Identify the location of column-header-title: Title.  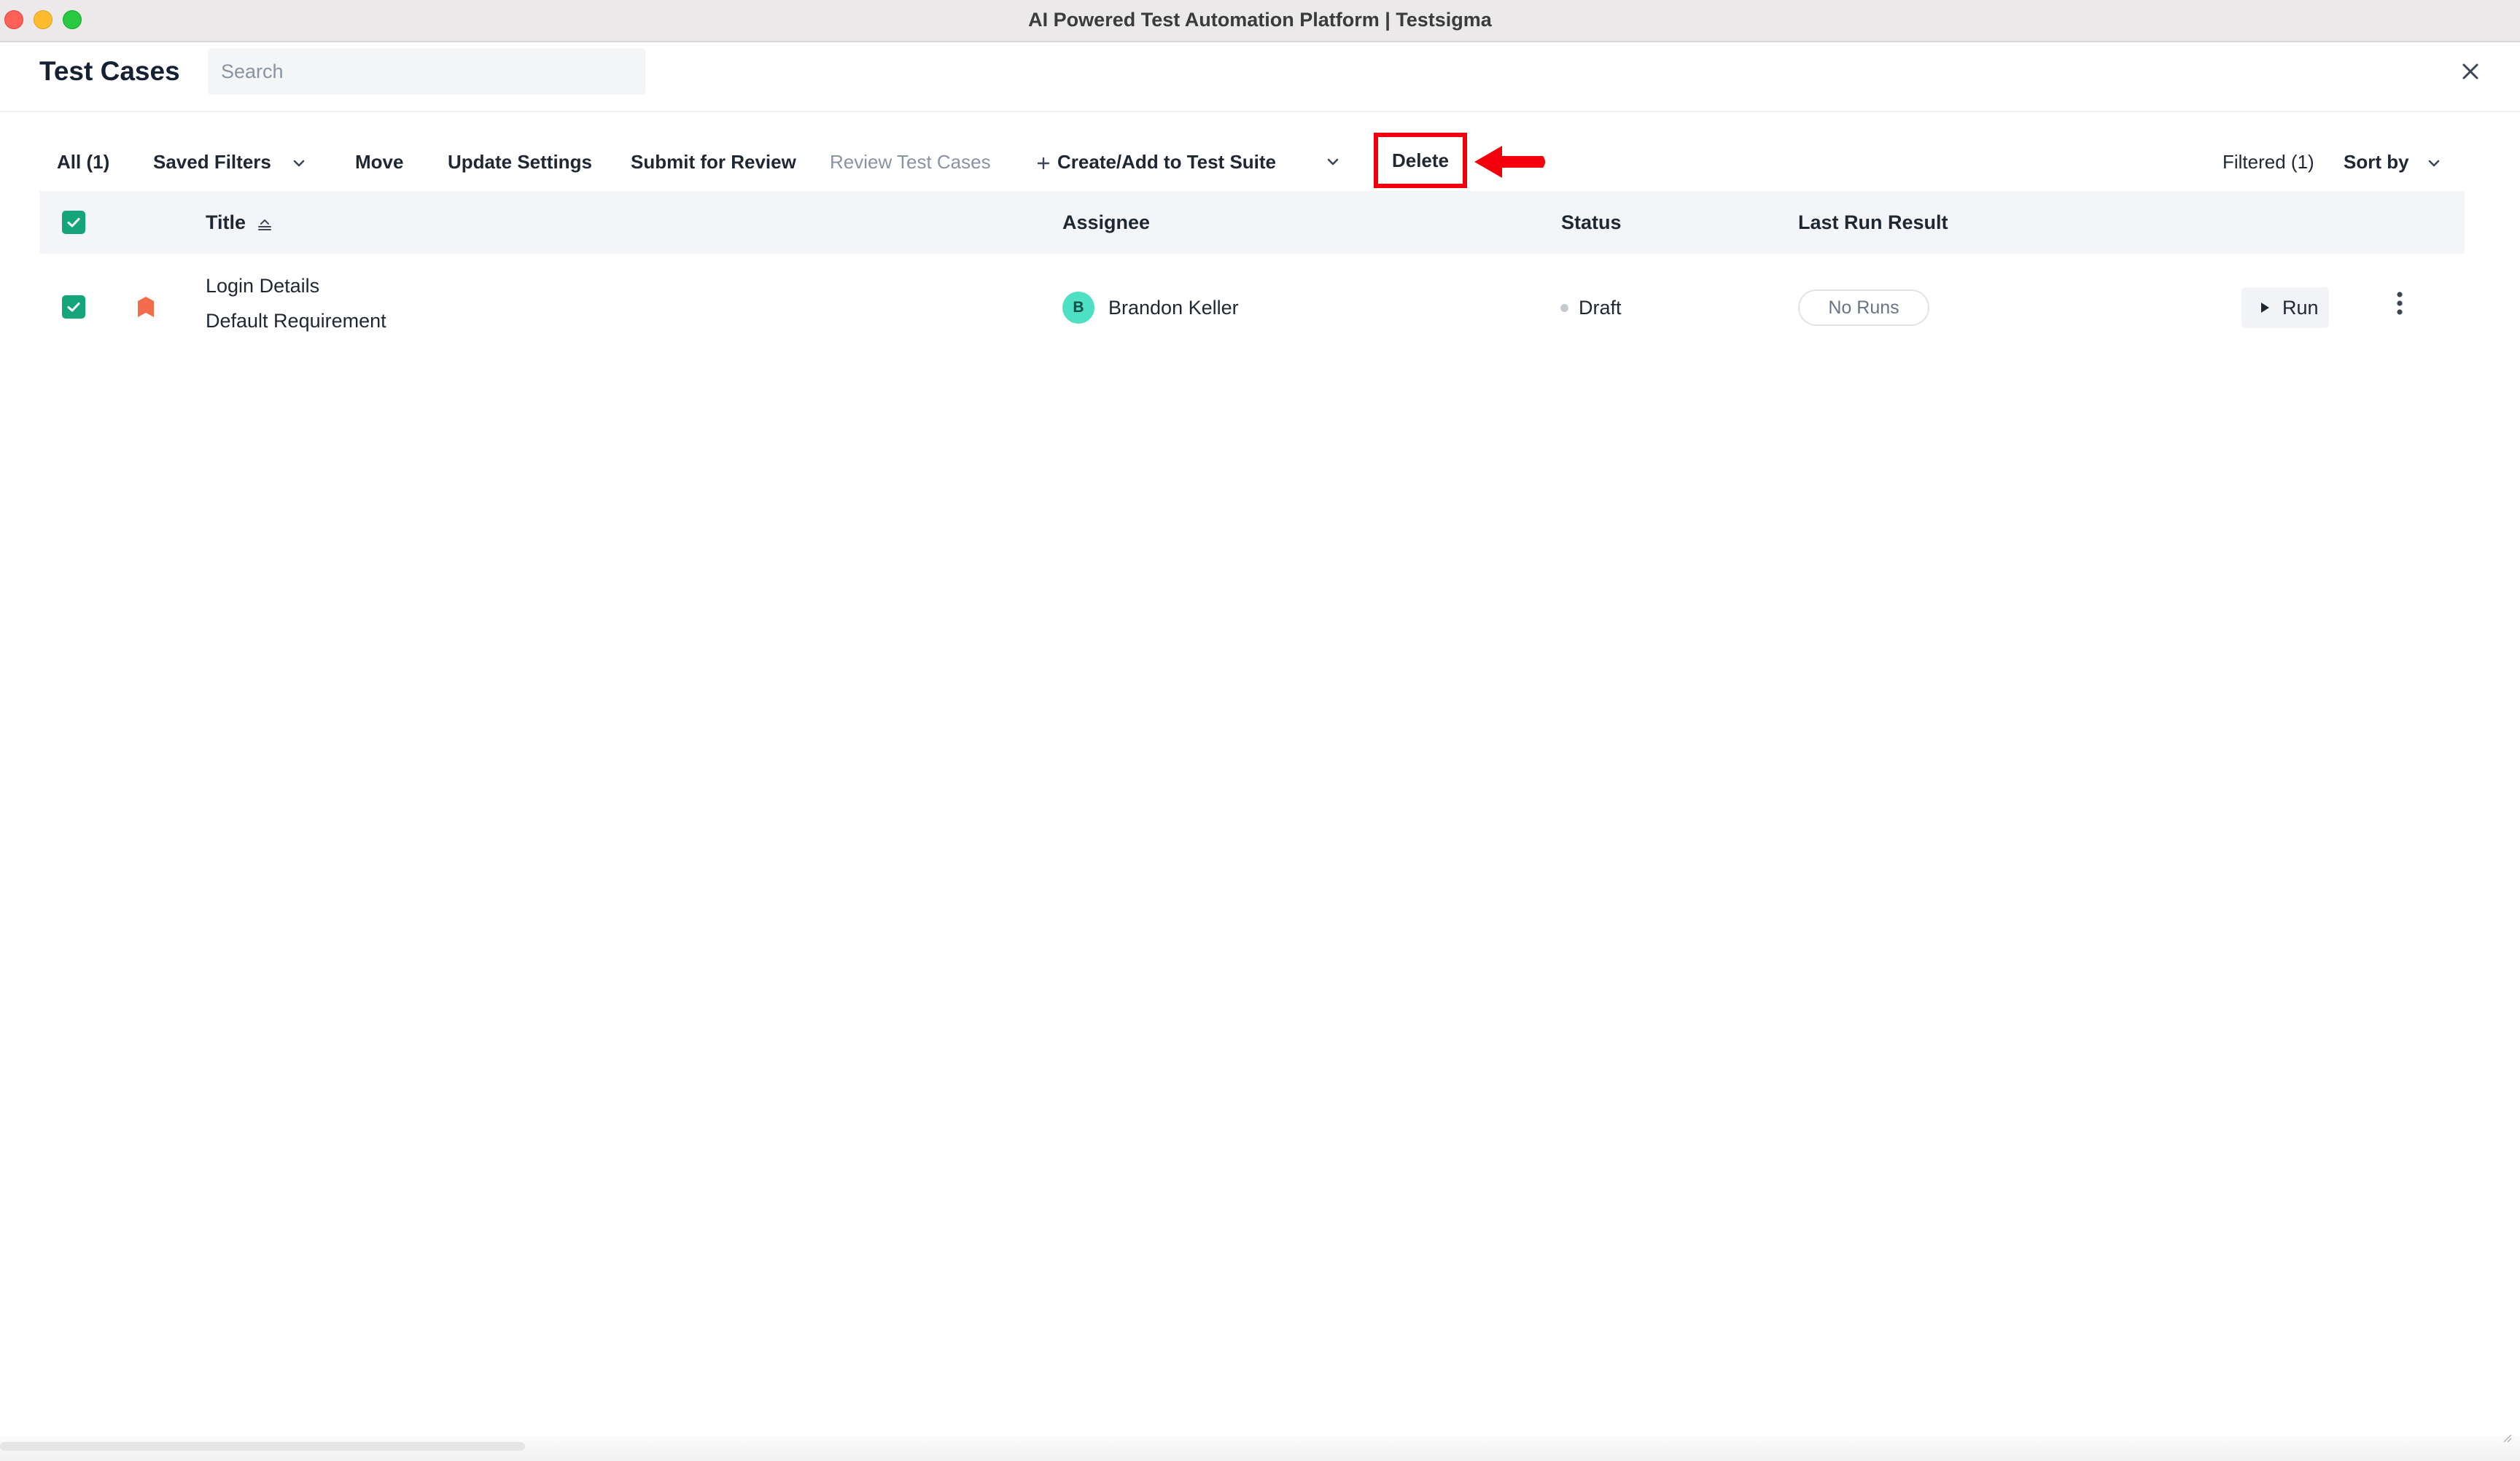
(239, 222).